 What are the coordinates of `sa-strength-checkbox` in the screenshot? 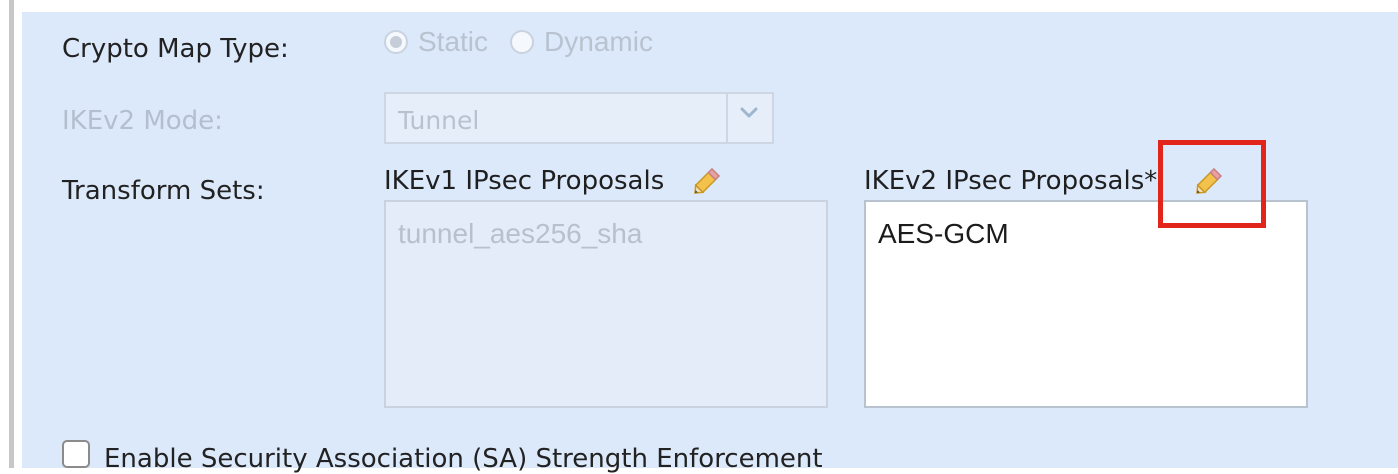 It's located at (76, 454).